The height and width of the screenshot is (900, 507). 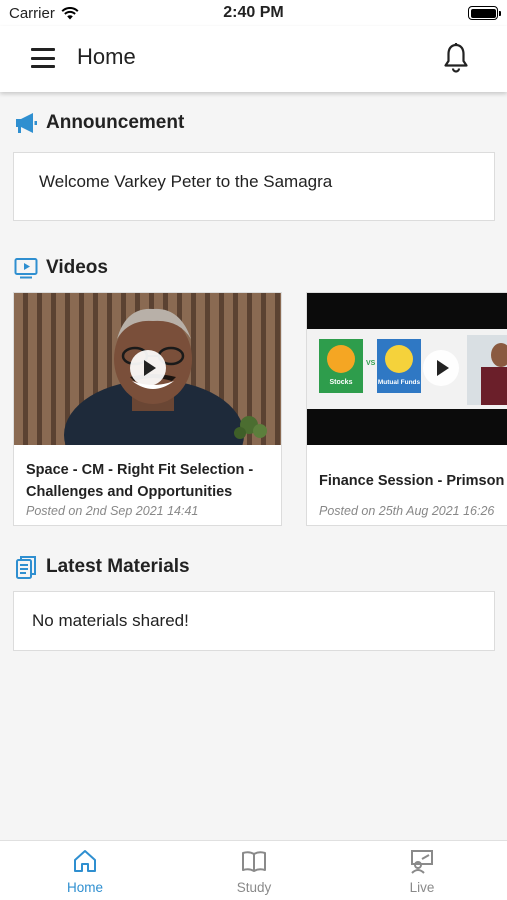 I want to click on videos-section-header: Videos, so click(x=61, y=268).